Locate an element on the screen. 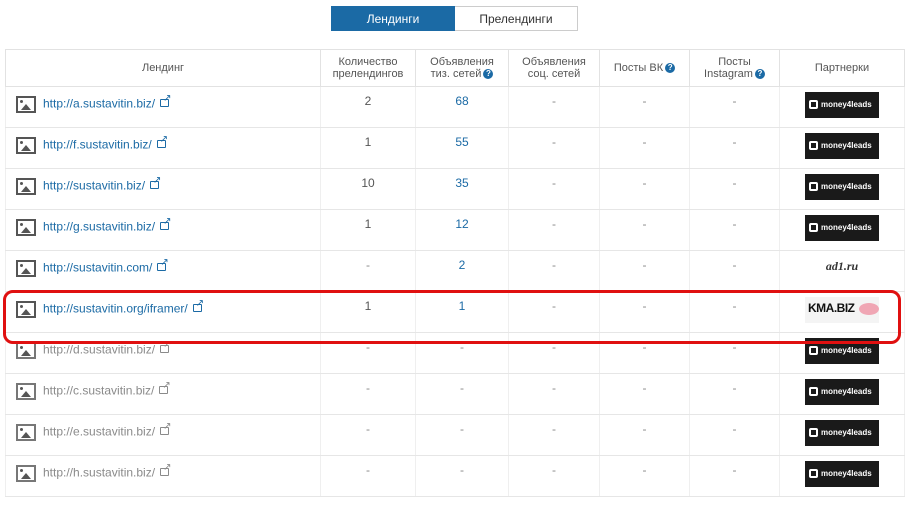 The image size is (908, 508). teaser-ads-count: 55 is located at coordinates (462, 148).